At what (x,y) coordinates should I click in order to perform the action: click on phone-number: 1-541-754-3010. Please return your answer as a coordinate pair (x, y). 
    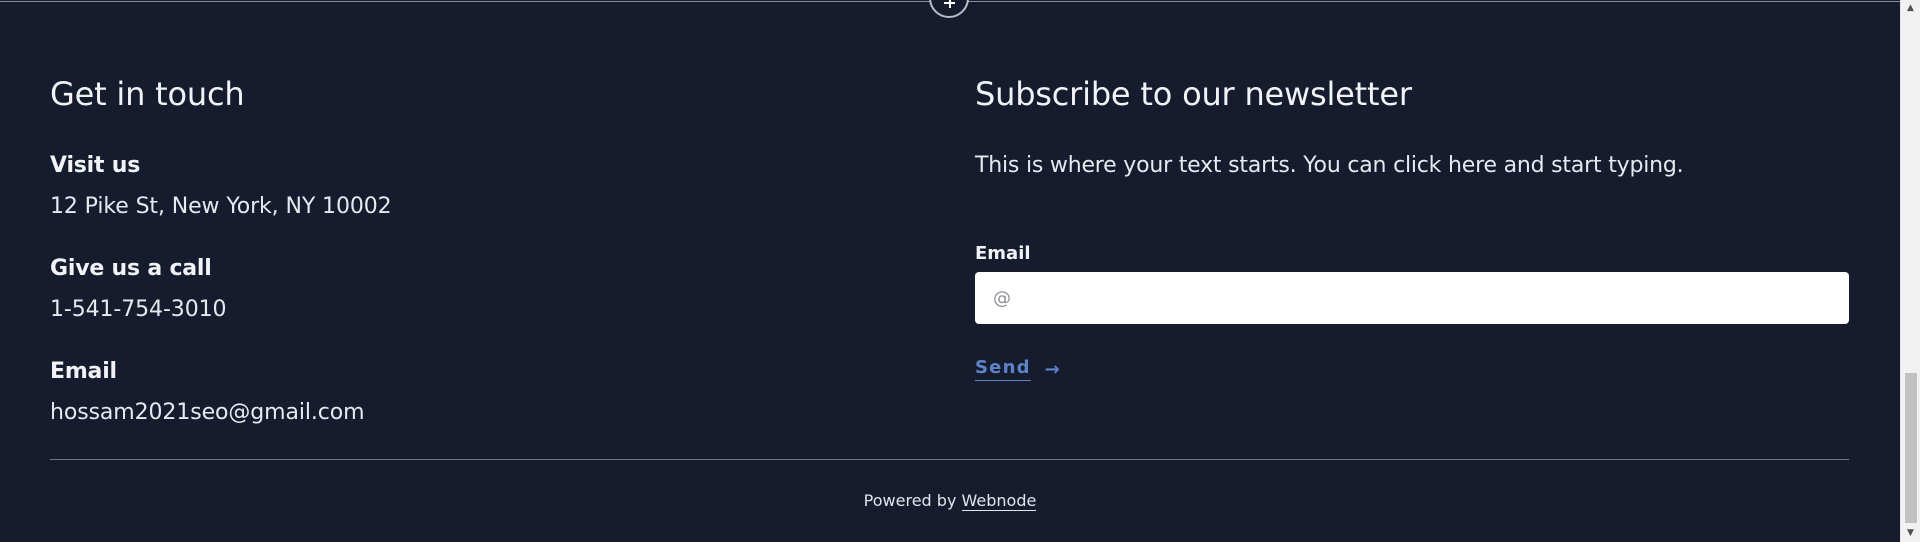
    Looking at the image, I should click on (138, 309).